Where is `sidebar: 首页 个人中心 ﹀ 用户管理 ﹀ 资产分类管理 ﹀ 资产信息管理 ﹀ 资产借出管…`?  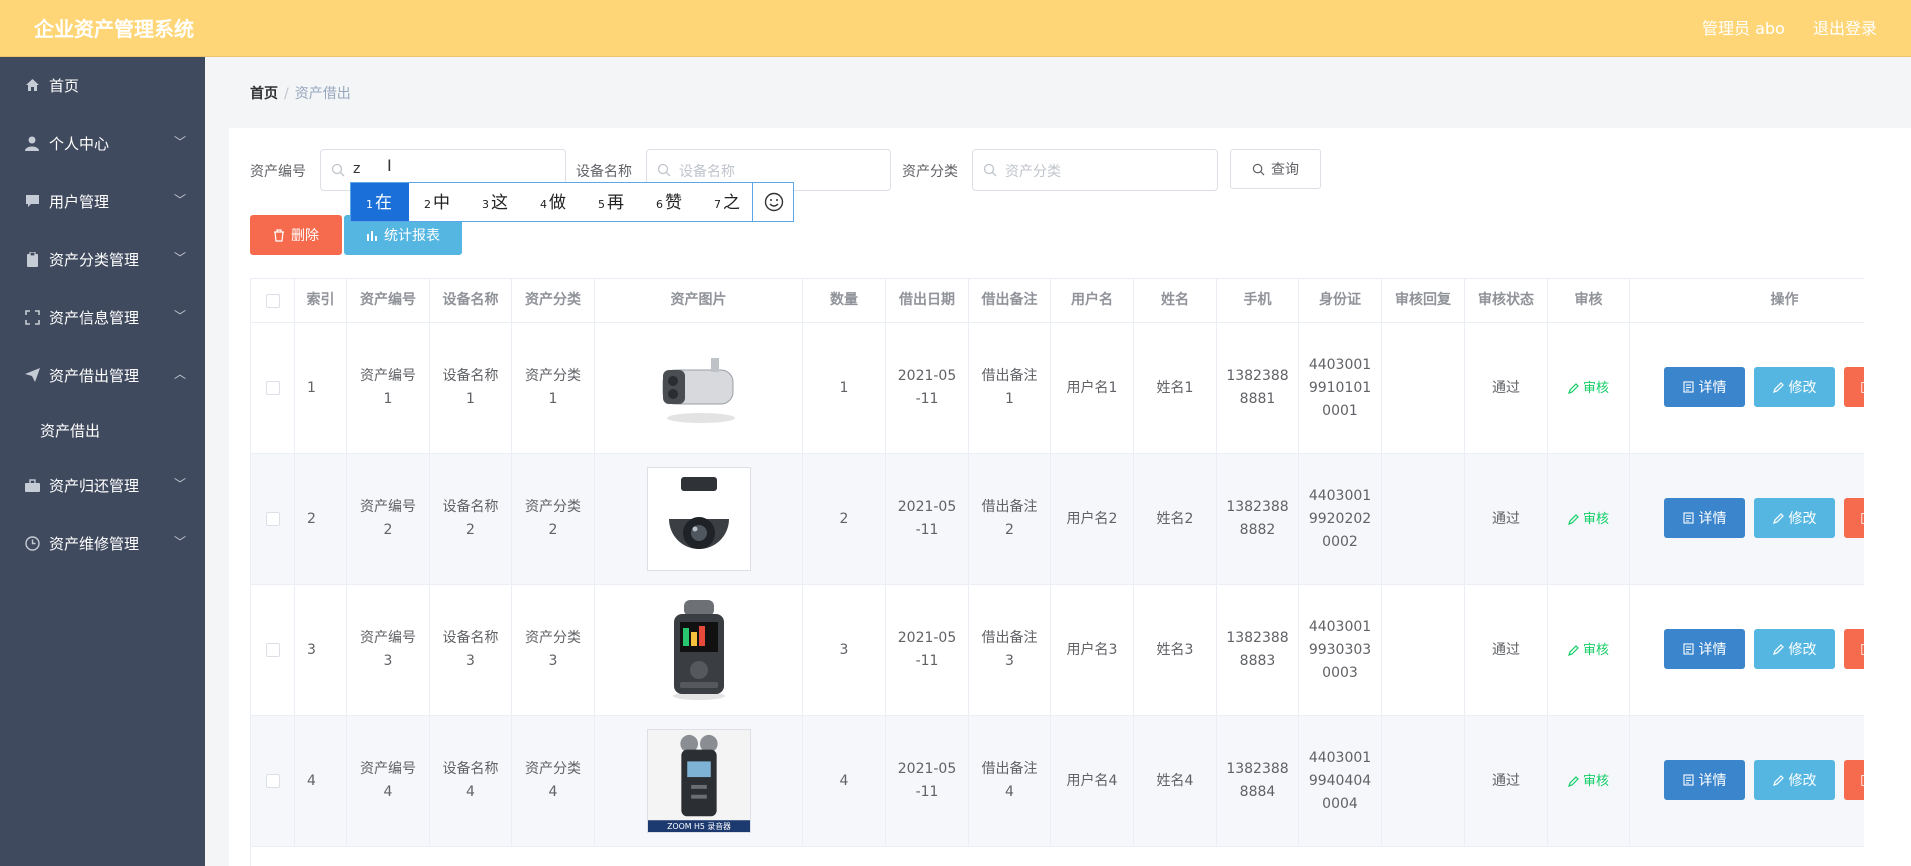 sidebar: 首页 个人中心 ﹀ 用户管理 ﹀ 资产分类管理 ﹀ 资产信息管理 ﹀ 资产借出管… is located at coordinates (102, 461).